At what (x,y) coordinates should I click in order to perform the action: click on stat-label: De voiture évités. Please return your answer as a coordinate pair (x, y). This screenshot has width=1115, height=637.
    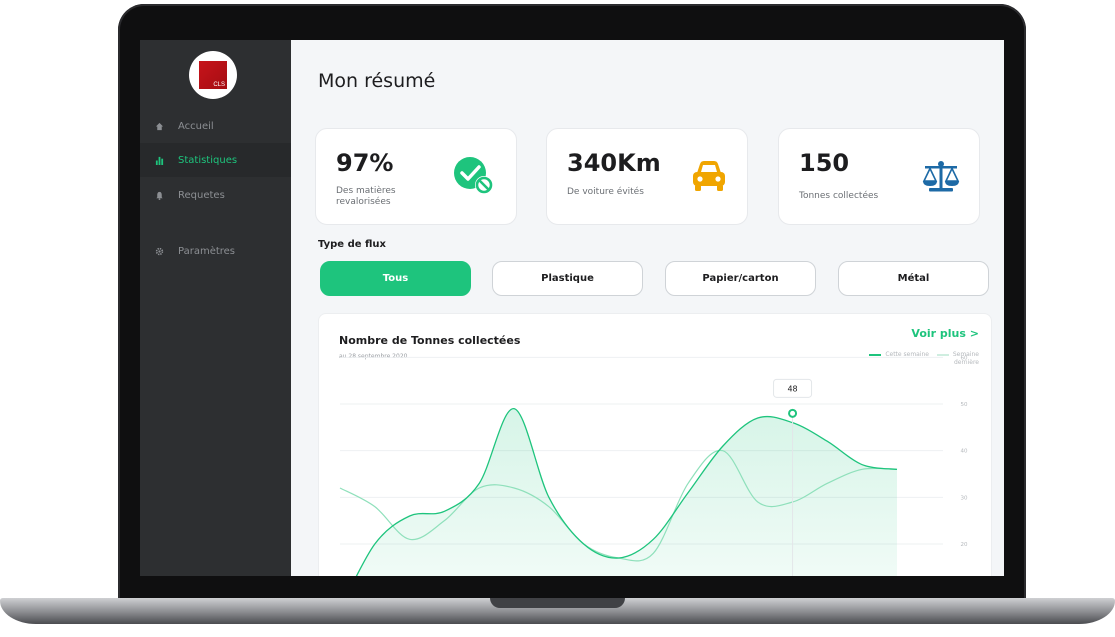
    Looking at the image, I should click on (605, 192).